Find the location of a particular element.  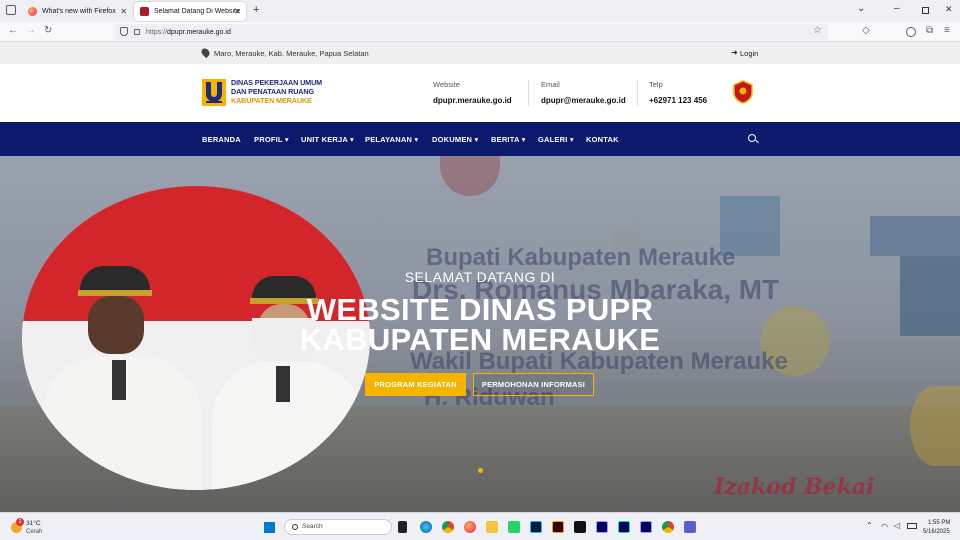

permohonan-informasi-button: PERMOHONAN INFORMASI is located at coordinates (533, 384).